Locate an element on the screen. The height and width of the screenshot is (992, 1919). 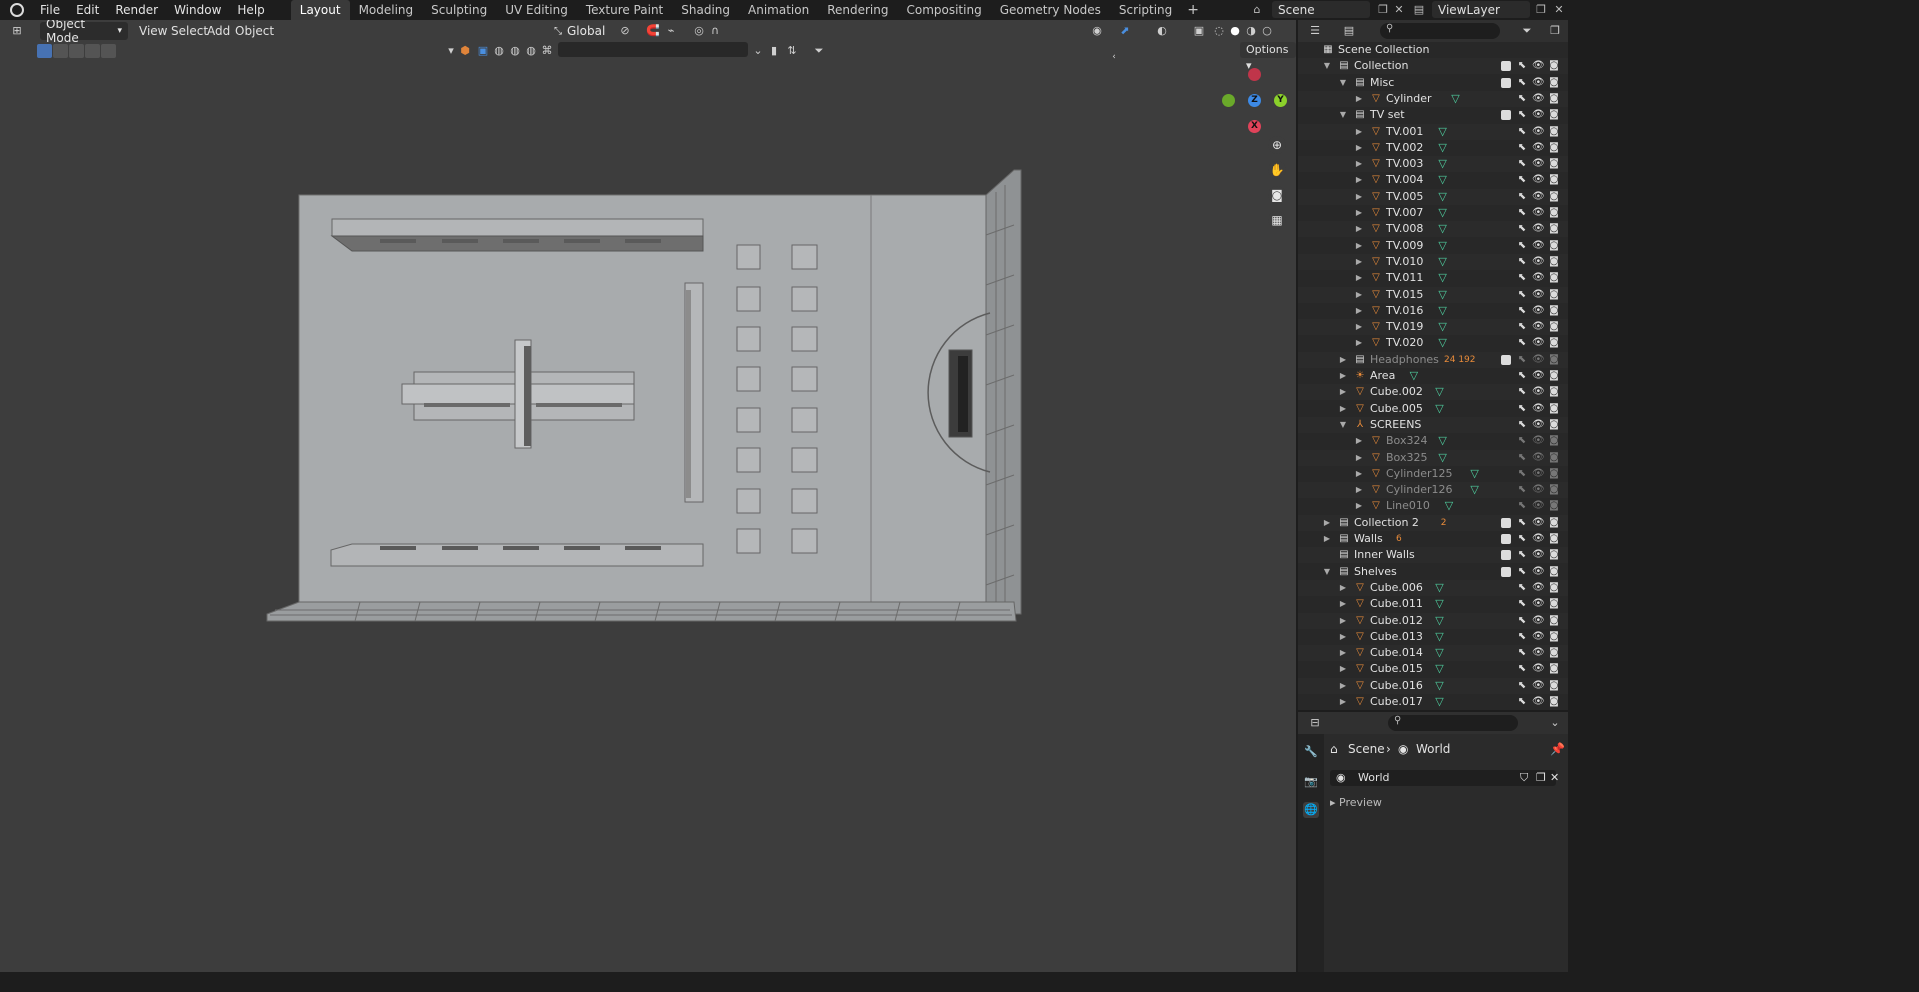
tab-rendering: Rendering is located at coordinates (857, 10).